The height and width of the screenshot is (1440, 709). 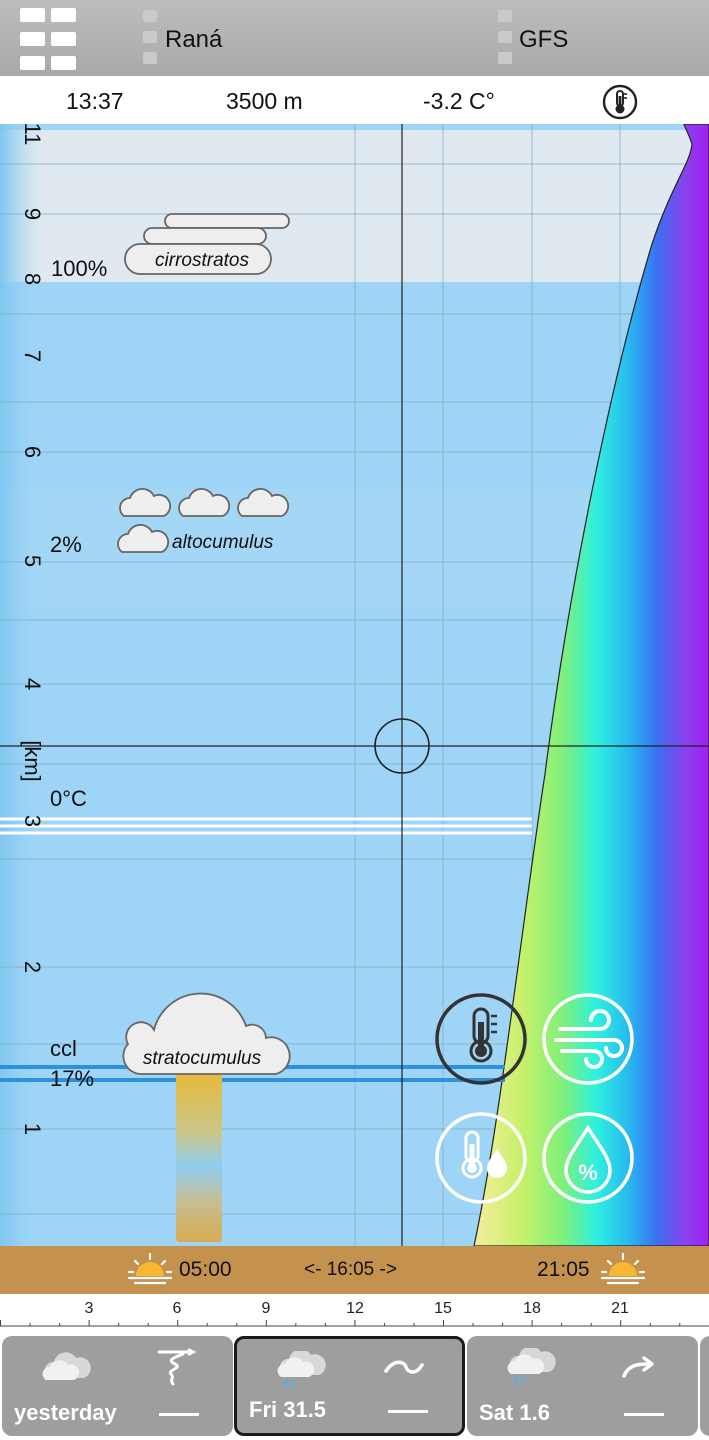 I want to click on cirrostratus-cover: 100%, so click(x=79, y=268).